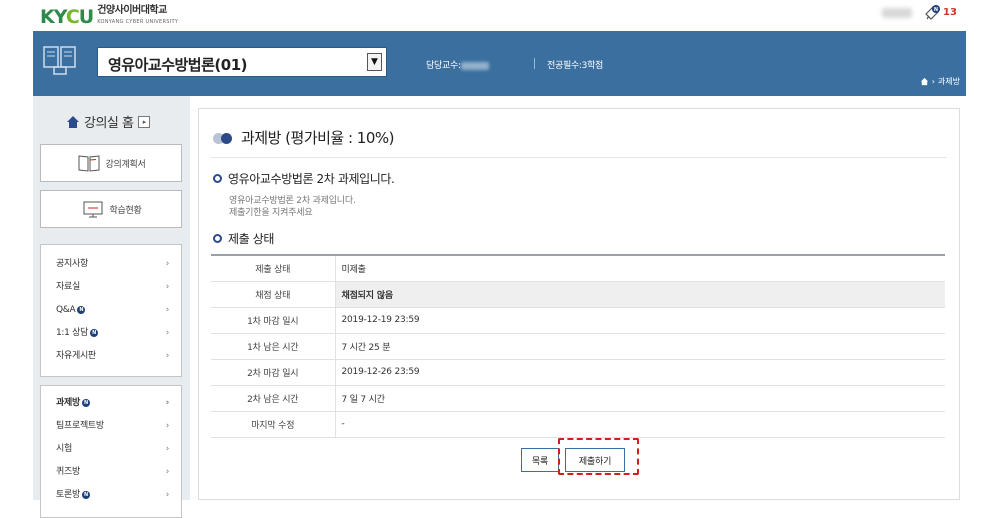 Image resolution: width=1000 pixels, height=518 pixels. Describe the element at coordinates (67, 16) in the screenshot. I see `logo-mark: KYCU` at that location.